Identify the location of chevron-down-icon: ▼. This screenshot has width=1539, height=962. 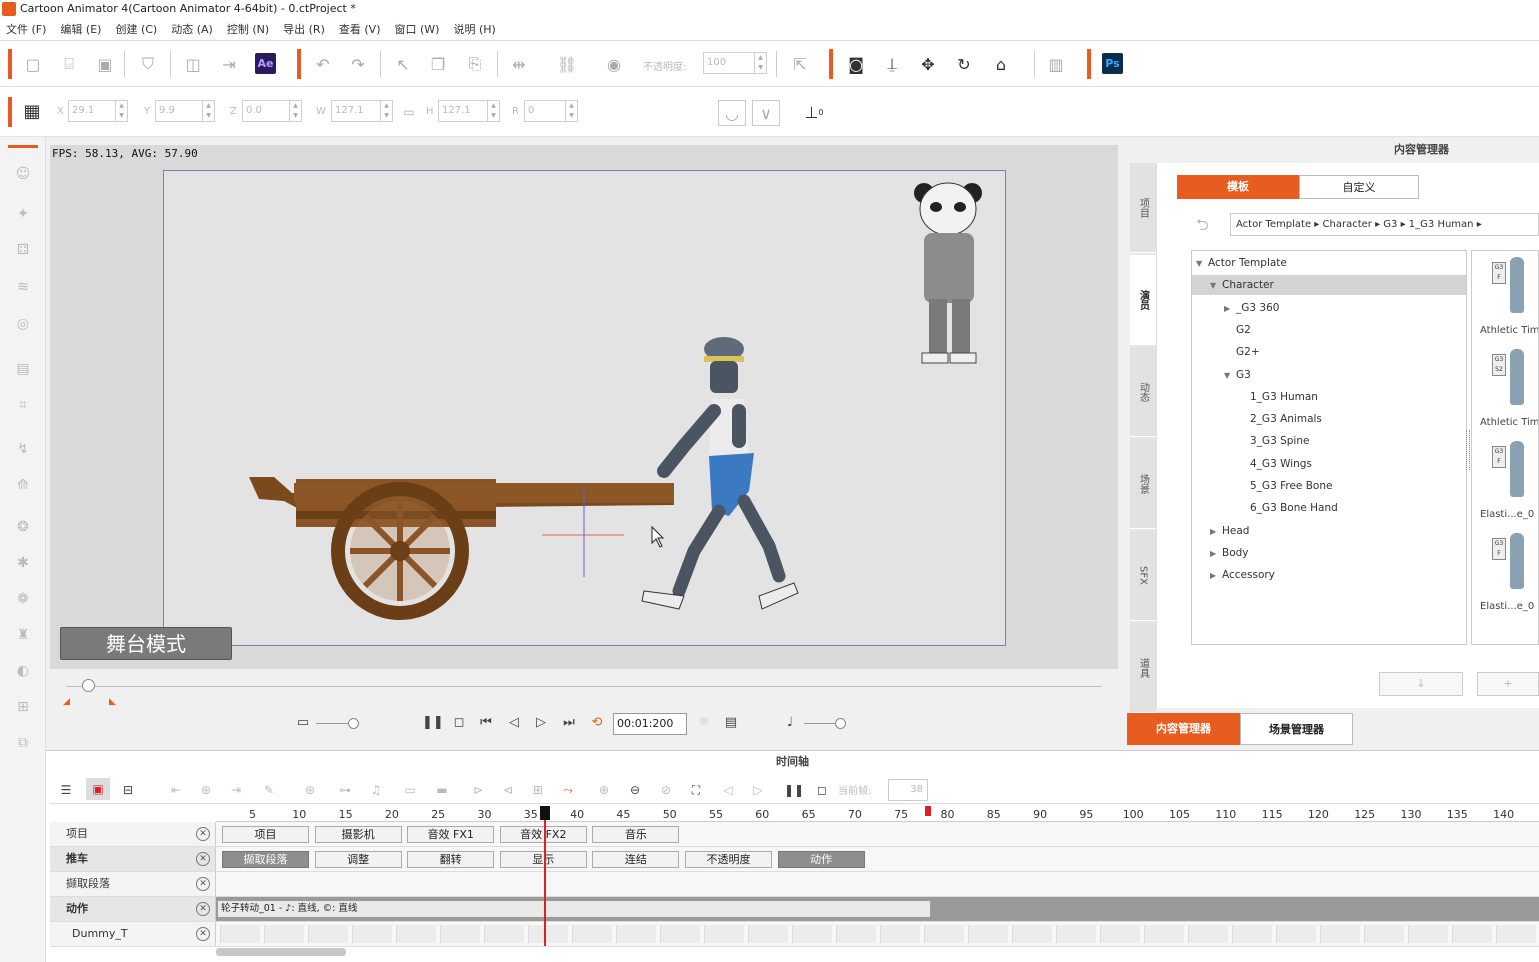
(1202, 264).